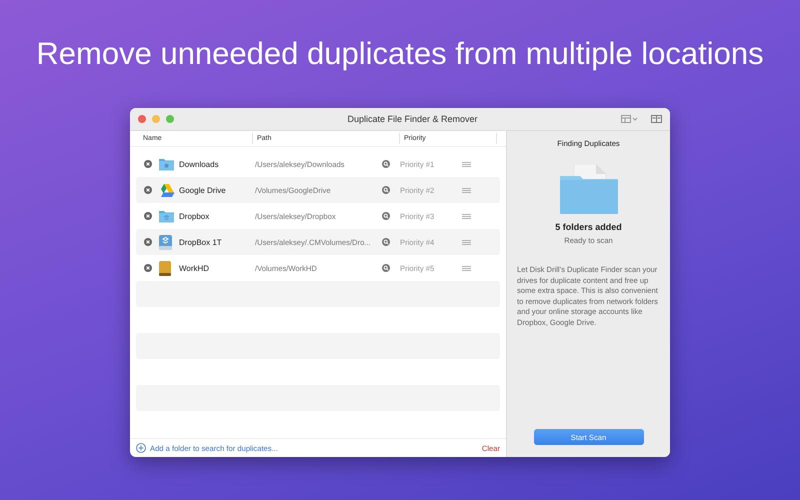  I want to click on folder-name: WorkHD, so click(194, 268).